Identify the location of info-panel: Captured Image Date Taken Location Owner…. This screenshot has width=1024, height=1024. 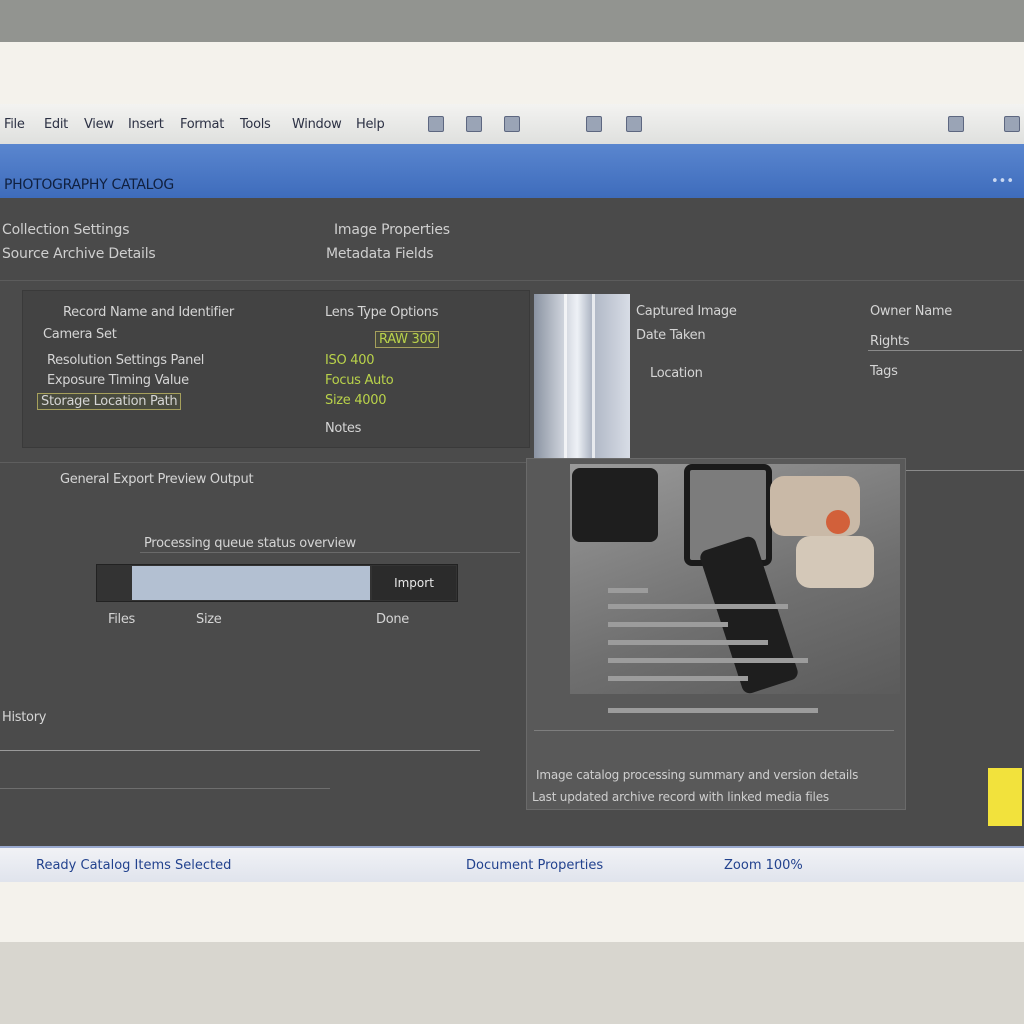
(828, 382).